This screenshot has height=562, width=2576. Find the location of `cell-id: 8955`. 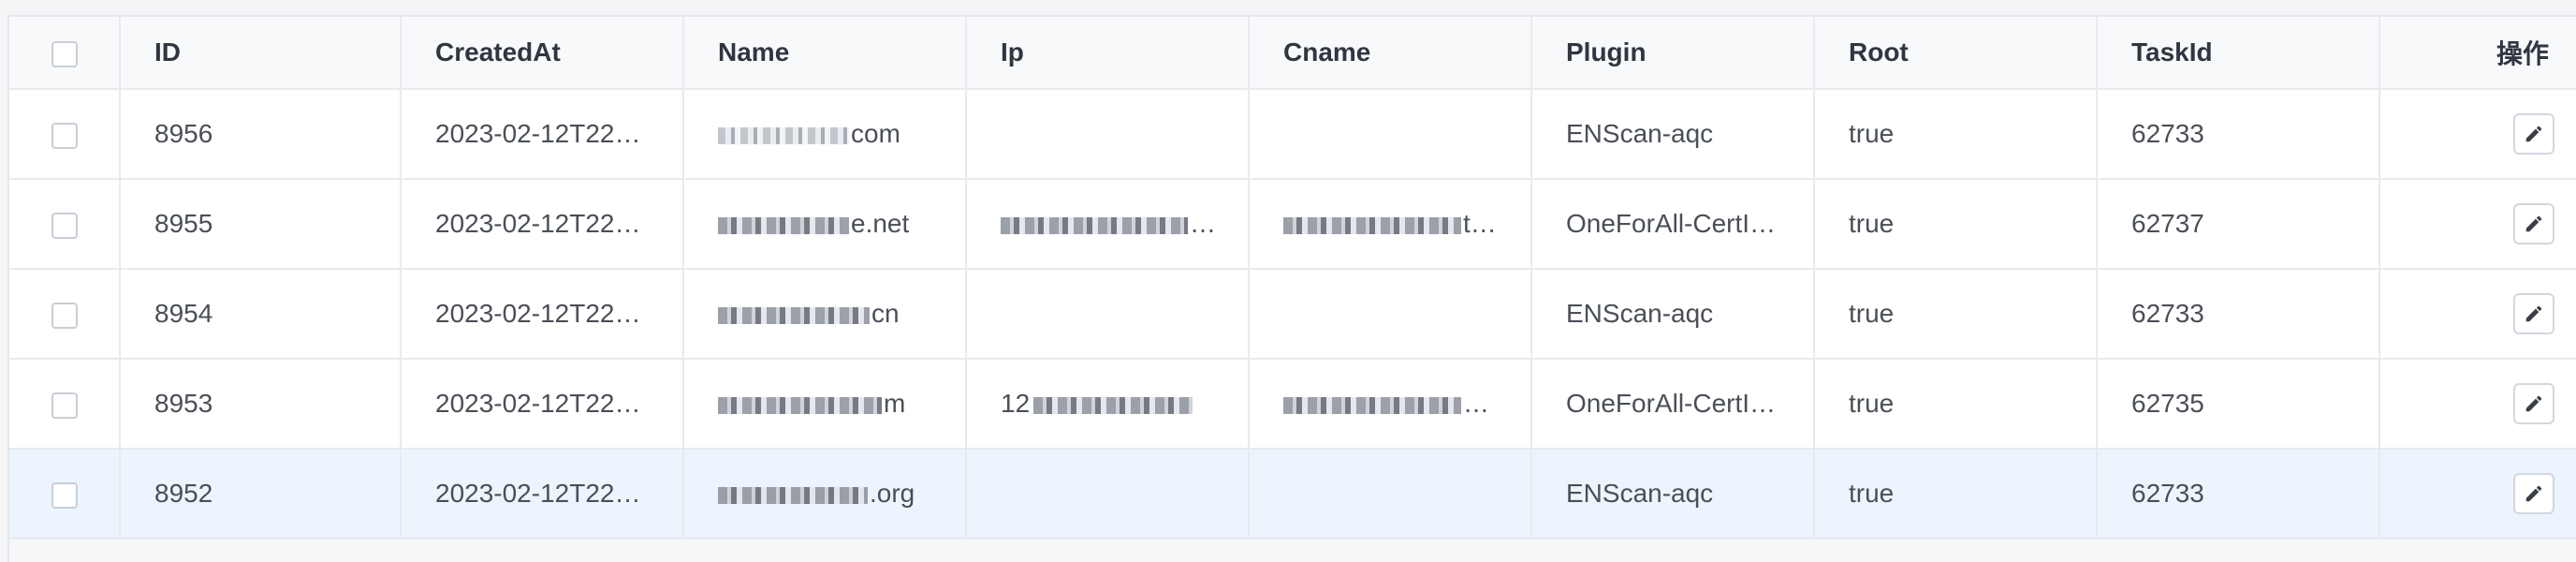

cell-id: 8955 is located at coordinates (261, 224).